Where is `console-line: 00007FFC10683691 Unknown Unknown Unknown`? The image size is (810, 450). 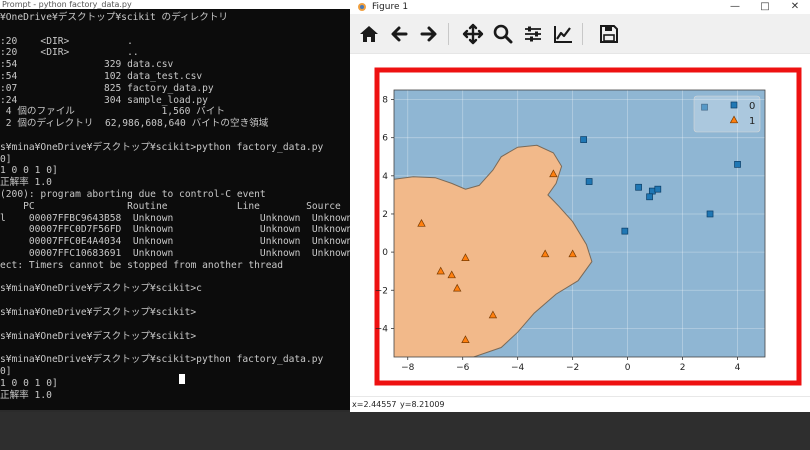 console-line: 00007FFC10683691 Unknown Unknown Unknown is located at coordinates (175, 253).